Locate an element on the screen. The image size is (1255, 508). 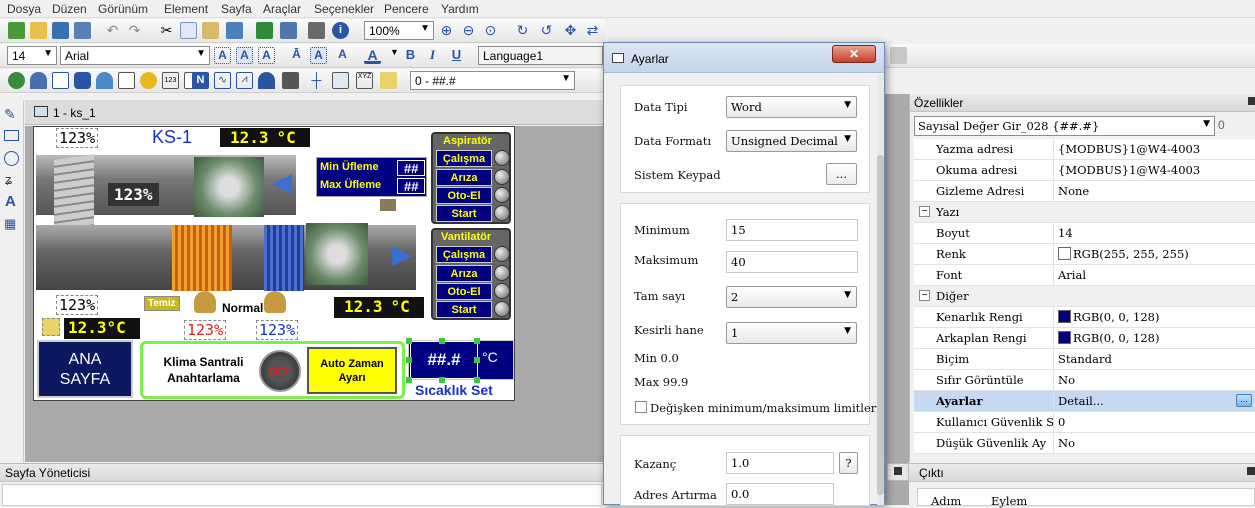
dialog-close-button: ✕ is located at coordinates (854, 54).